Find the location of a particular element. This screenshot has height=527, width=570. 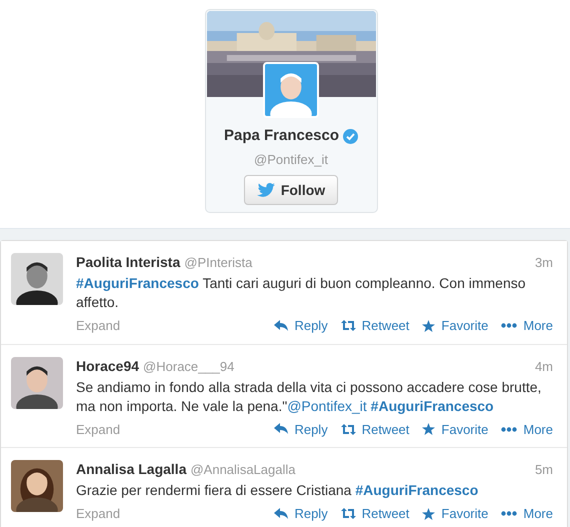

user-name: Paolita Interista is located at coordinates (128, 262).